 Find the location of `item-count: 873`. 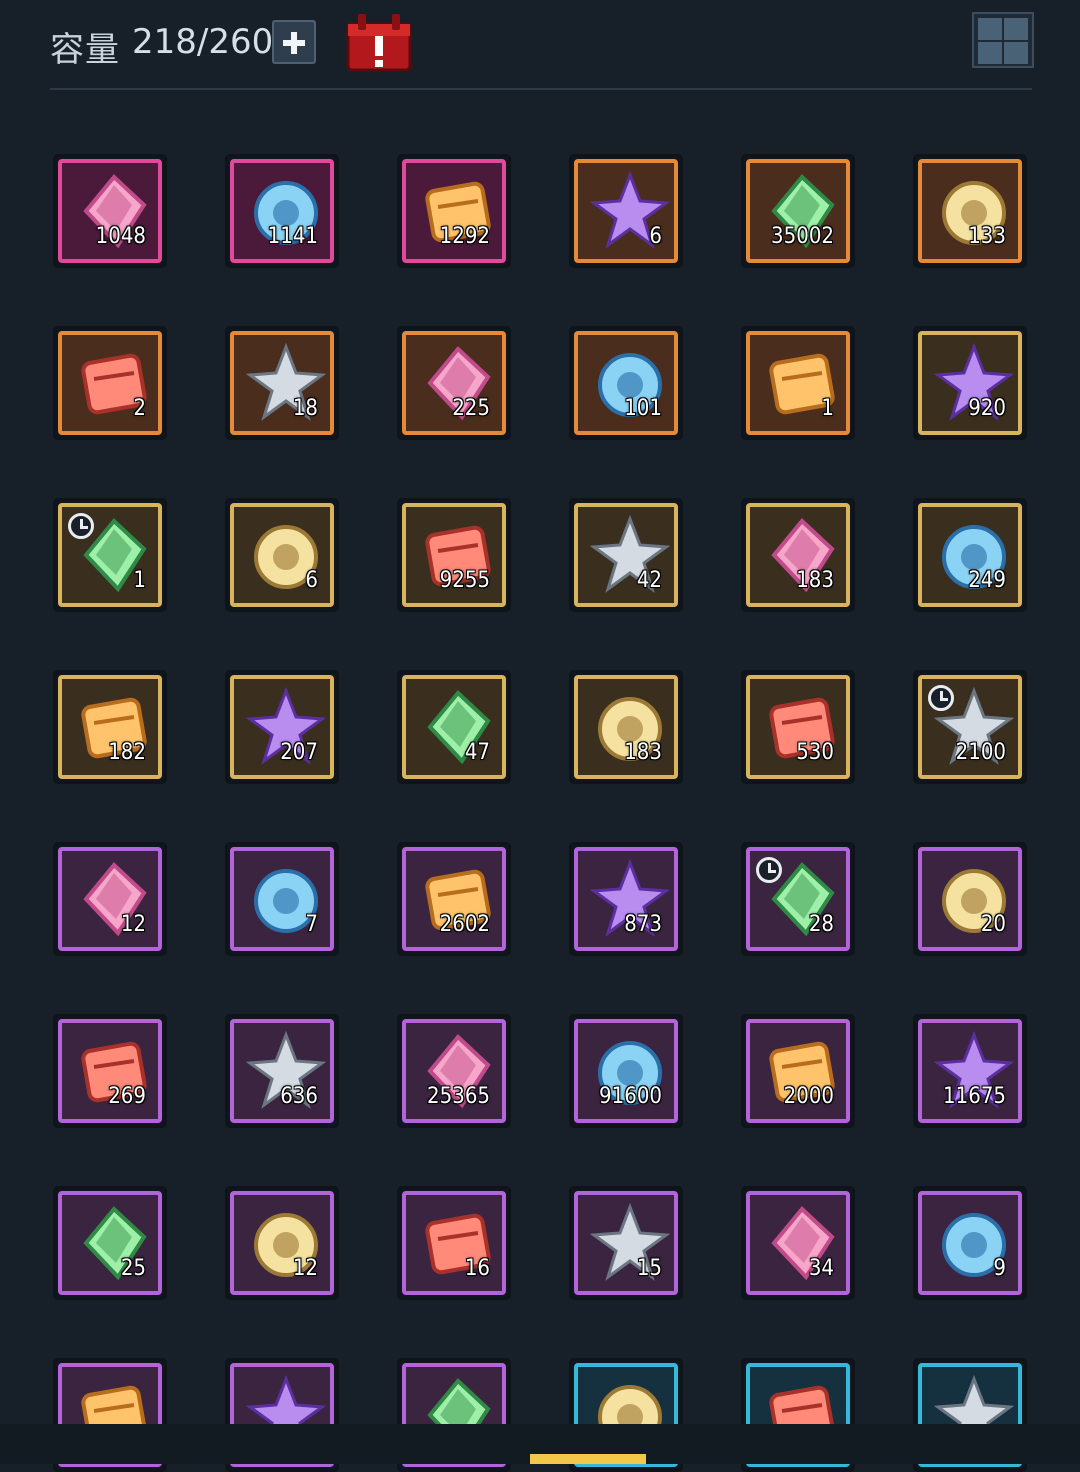

item-count: 873 is located at coordinates (643, 924).